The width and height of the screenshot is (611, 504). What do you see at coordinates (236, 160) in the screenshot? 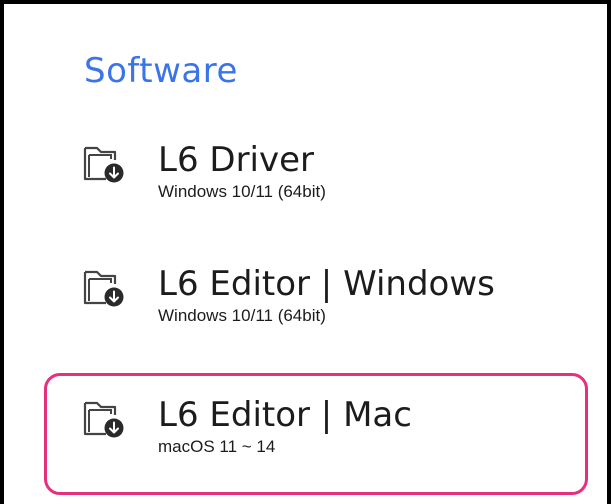
I see `item-name: L6 Driver` at bounding box center [236, 160].